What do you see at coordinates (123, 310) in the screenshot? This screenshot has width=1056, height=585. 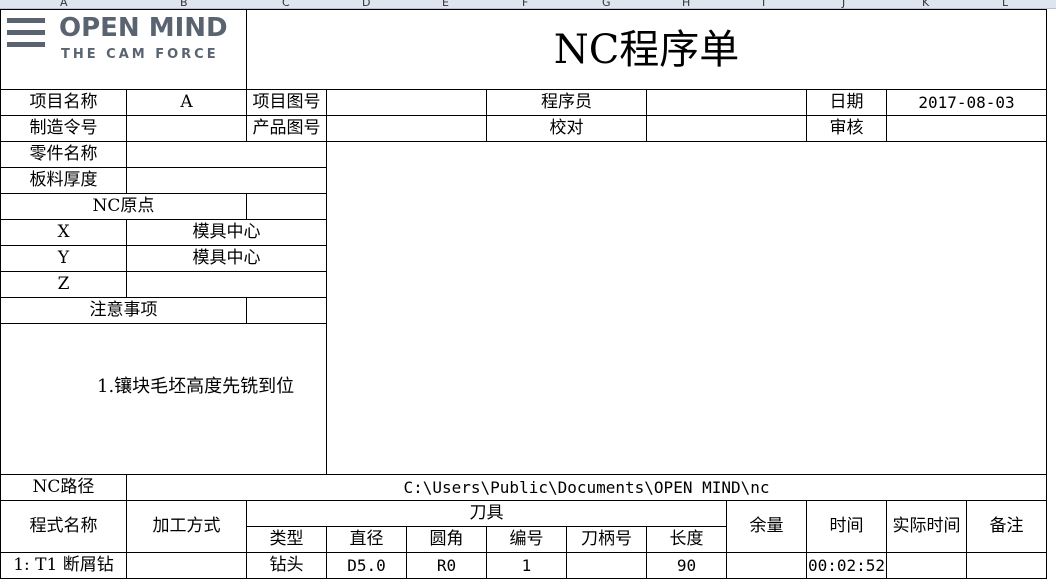 I see `notes-label: 注意事项` at bounding box center [123, 310].